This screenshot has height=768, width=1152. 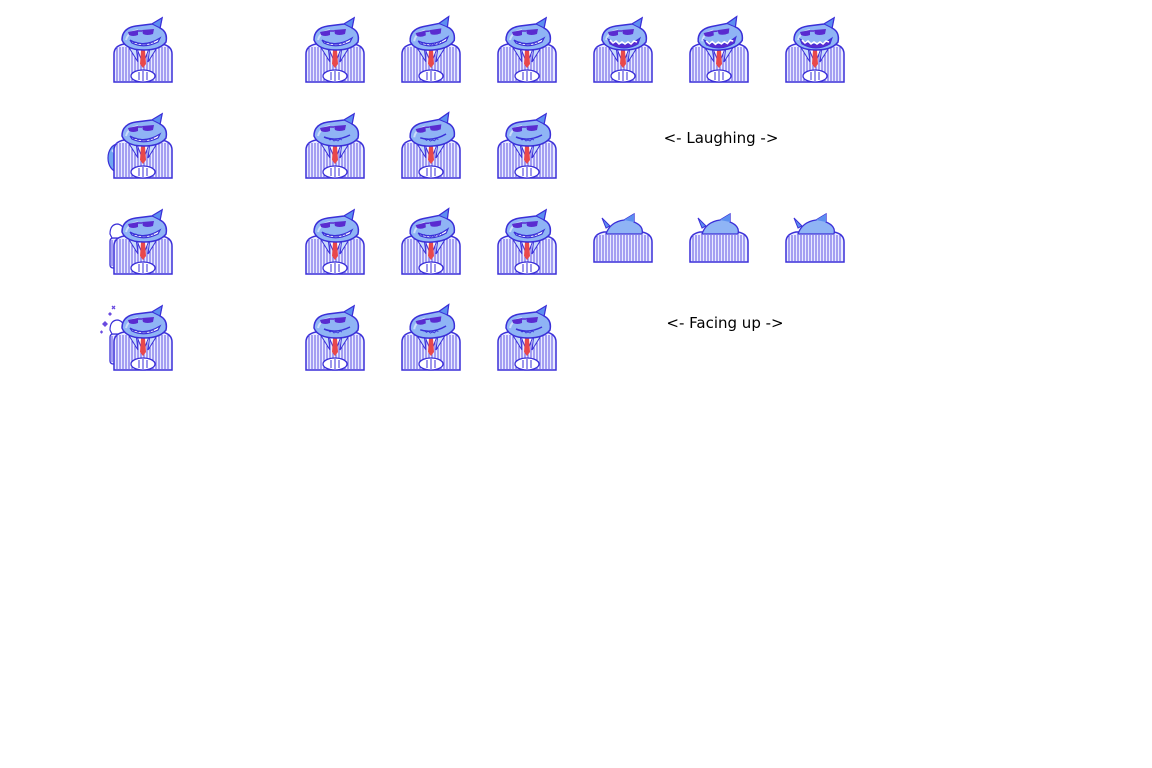 I want to click on shark-portrait-blue-effect-icon, so click(x=142, y=147).